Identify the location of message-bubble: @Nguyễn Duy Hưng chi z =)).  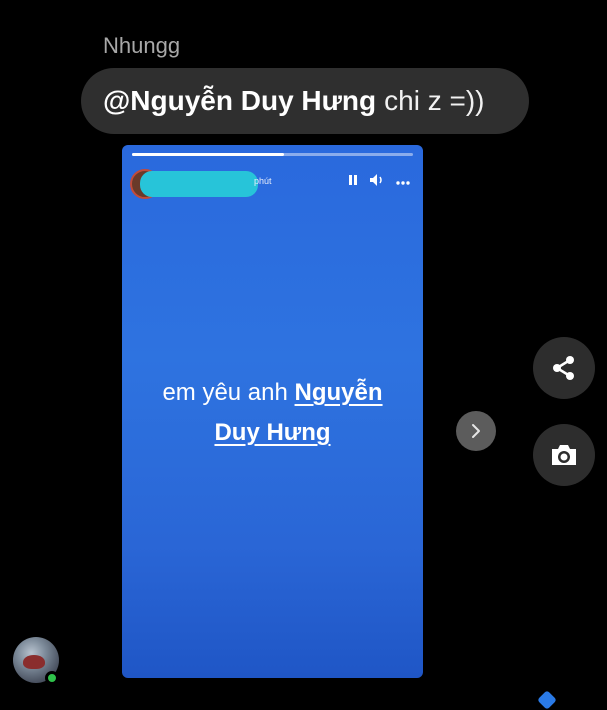
(305, 101).